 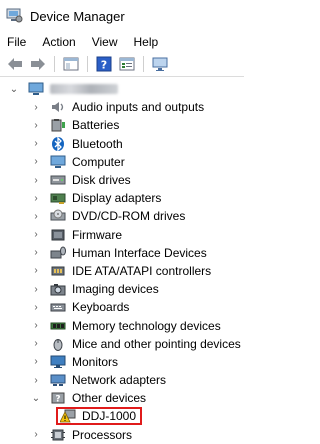 I want to click on tree-item-processors: › Processors, so click(x=122, y=435).